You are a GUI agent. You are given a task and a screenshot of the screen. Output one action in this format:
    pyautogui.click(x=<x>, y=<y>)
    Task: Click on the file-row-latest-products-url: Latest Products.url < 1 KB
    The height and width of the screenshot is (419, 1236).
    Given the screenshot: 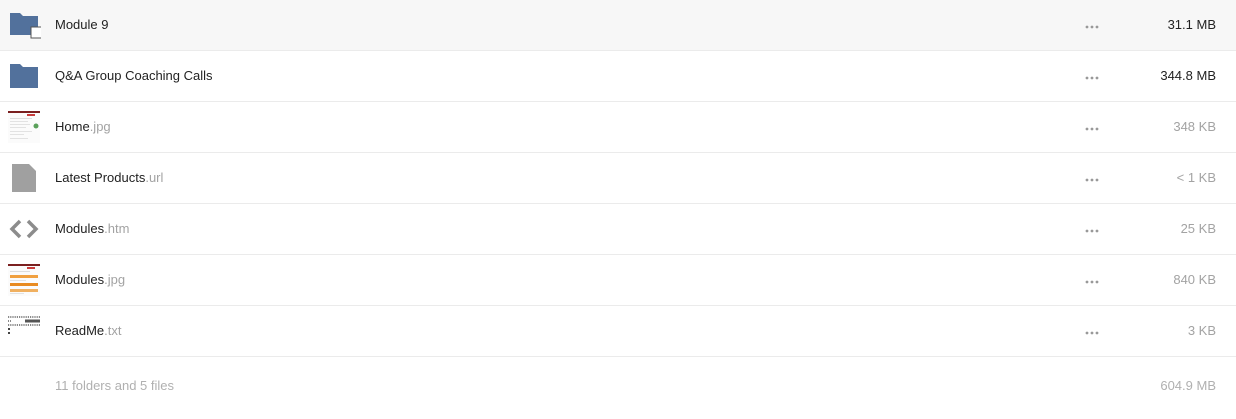 What is the action you would take?
    pyautogui.click(x=618, y=178)
    